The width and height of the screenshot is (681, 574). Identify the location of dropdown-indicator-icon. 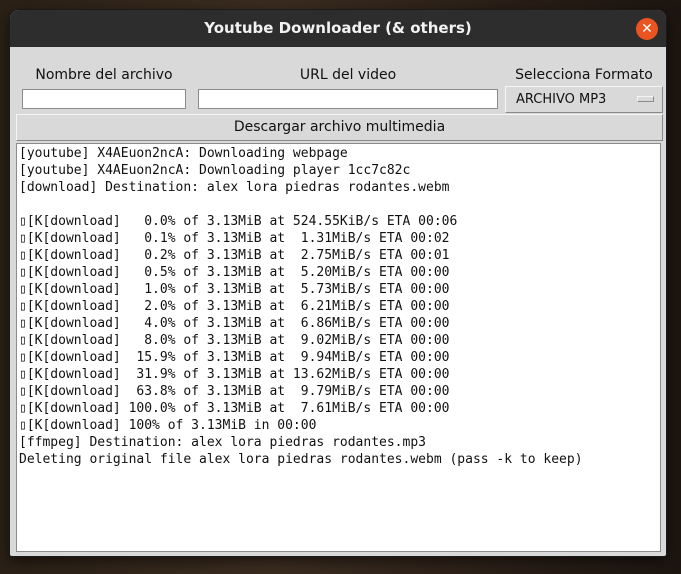
(645, 99).